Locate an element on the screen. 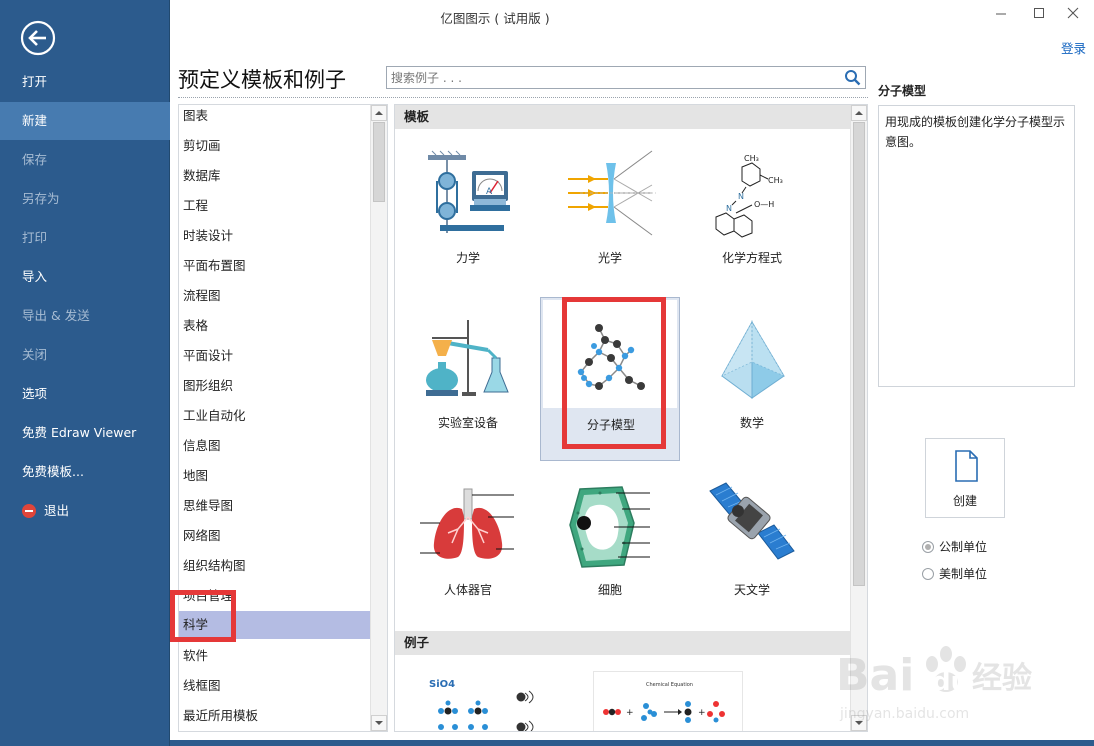 Image resolution: width=1094 pixels, height=746 pixels. sidebar-item-export-send: 导出 & 发送 is located at coordinates (85, 316).